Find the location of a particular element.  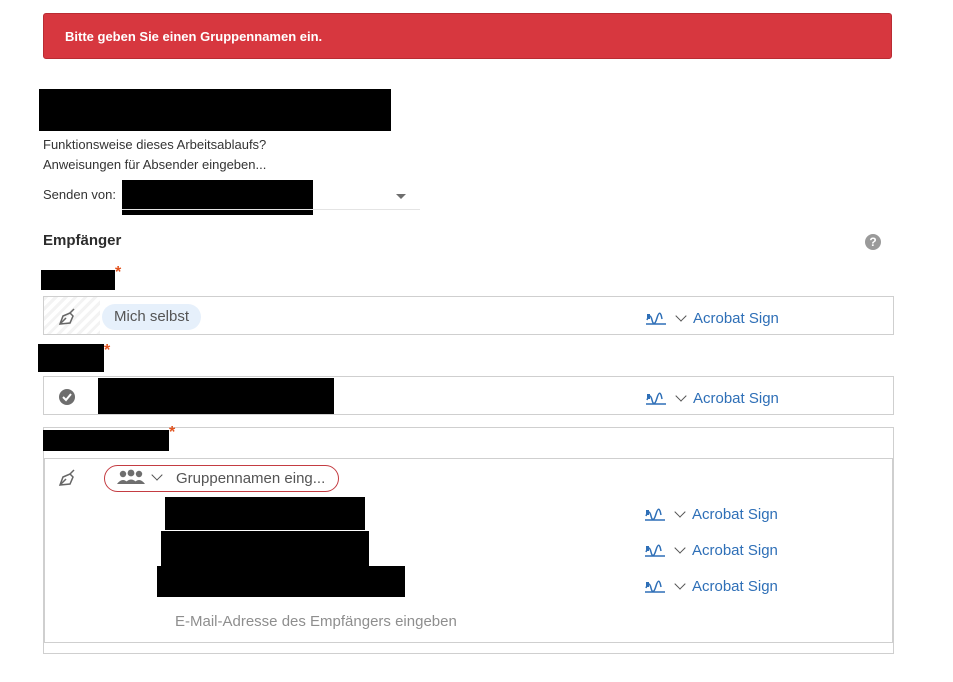

me-chip: Mich selbst is located at coordinates (152, 317).